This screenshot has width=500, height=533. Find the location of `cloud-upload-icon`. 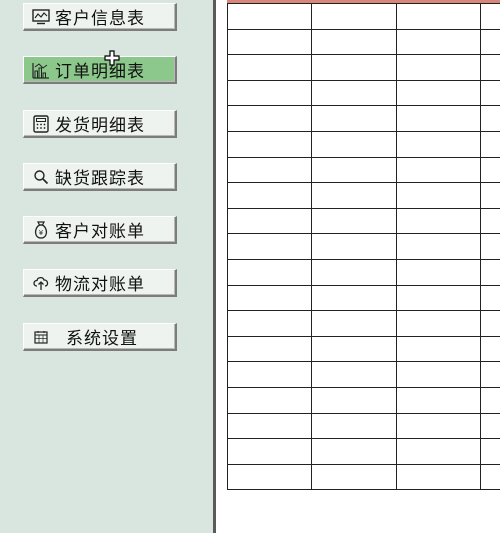

cloud-upload-icon is located at coordinates (41, 283).